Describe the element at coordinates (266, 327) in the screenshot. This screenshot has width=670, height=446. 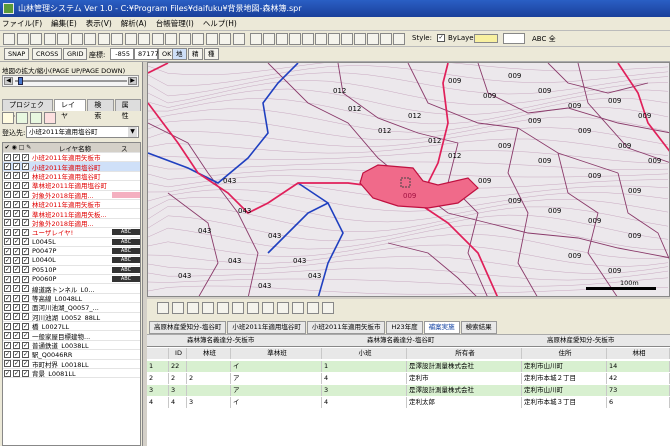
I see `tab-sheet-2: 小班2011年適用塩谷町` at that location.